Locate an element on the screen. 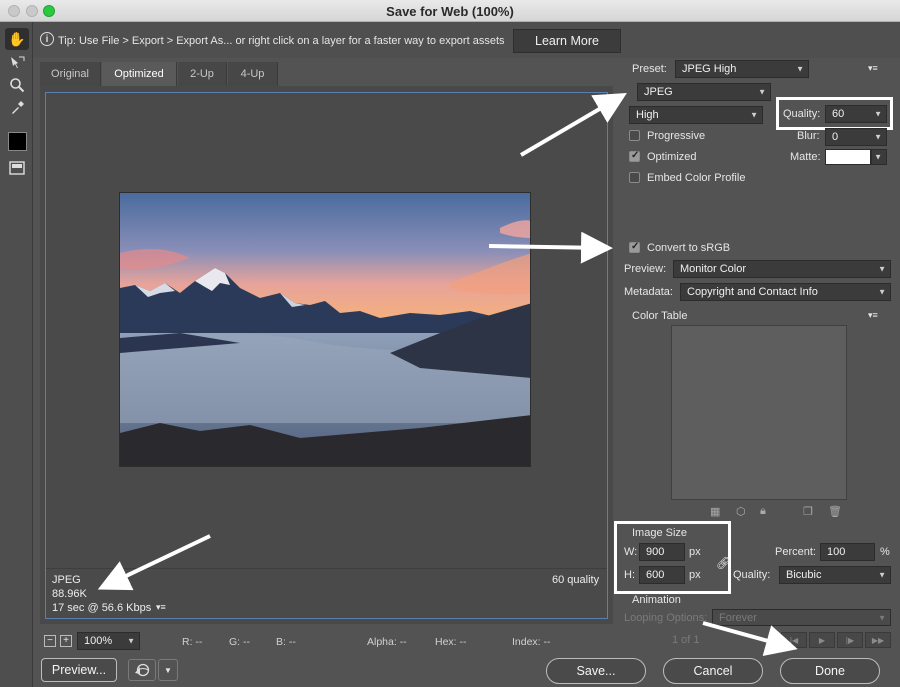 Image resolution: width=900 pixels, height=687 pixels. color-table is located at coordinates (759, 412).